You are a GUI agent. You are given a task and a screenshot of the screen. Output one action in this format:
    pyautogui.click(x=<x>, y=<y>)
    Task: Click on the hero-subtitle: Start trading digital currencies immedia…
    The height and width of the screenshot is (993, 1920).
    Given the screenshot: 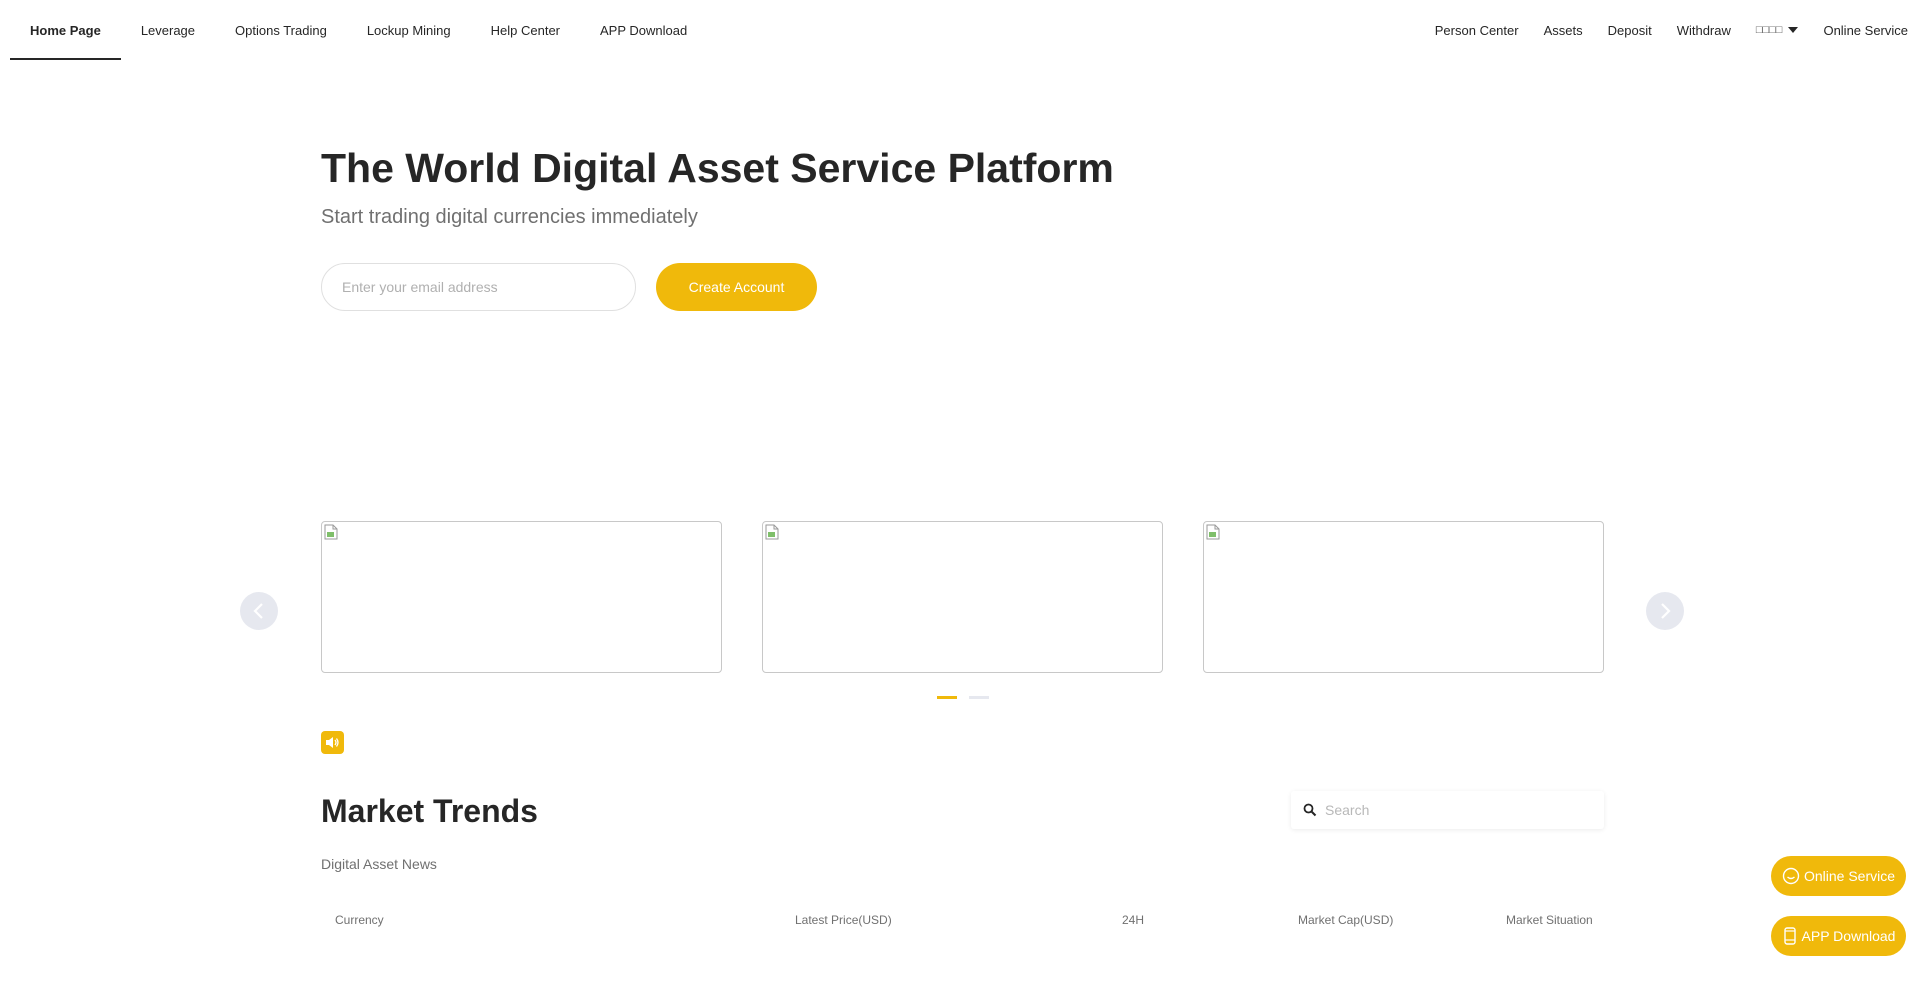 What is the action you would take?
    pyautogui.click(x=509, y=217)
    